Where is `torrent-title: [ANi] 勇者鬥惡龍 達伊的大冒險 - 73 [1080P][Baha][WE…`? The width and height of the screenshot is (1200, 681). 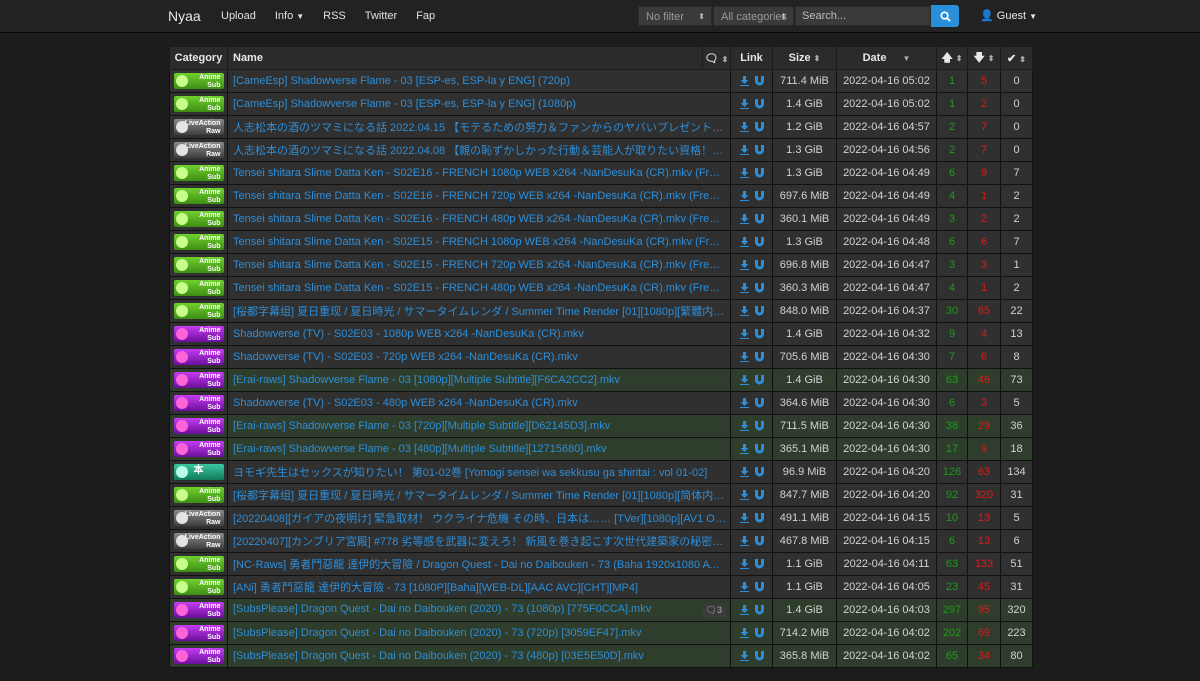
torrent-title: [ANi] 勇者鬥惡龍 達伊的大冒險 - 73 [1080P][Baha][WE… is located at coordinates (435, 588).